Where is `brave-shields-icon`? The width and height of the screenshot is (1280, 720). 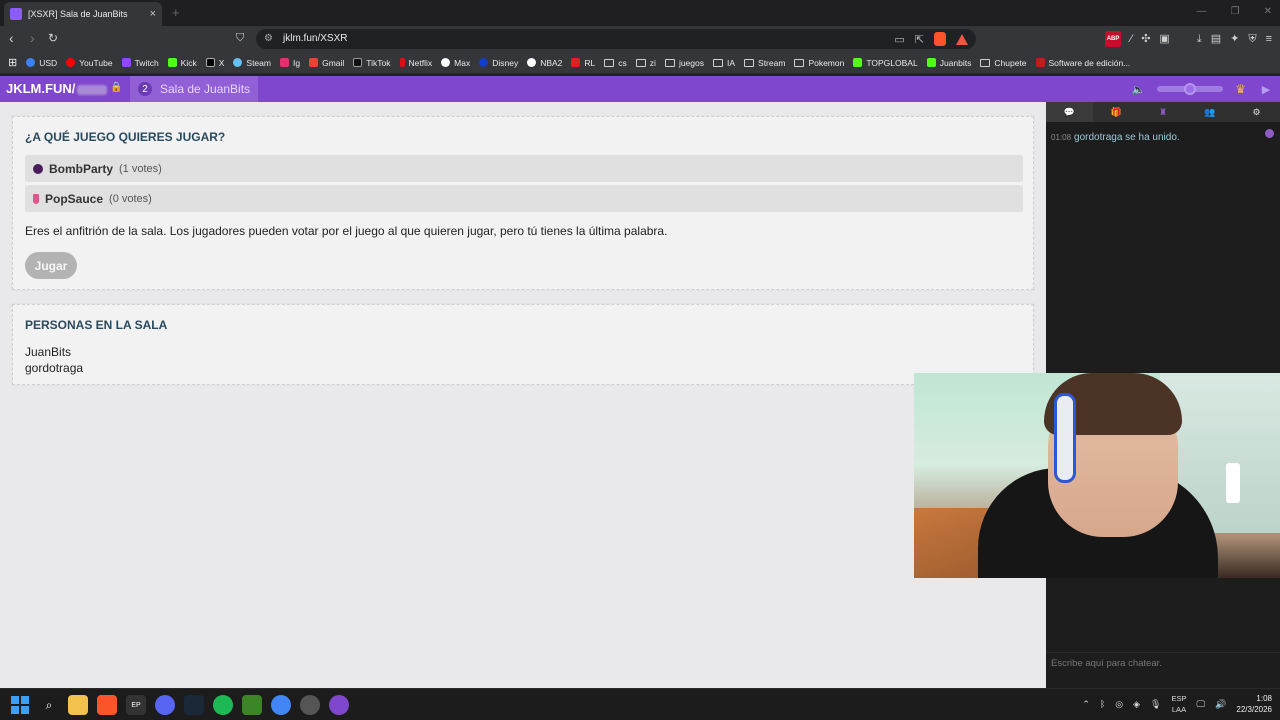 brave-shields-icon is located at coordinates (940, 39).